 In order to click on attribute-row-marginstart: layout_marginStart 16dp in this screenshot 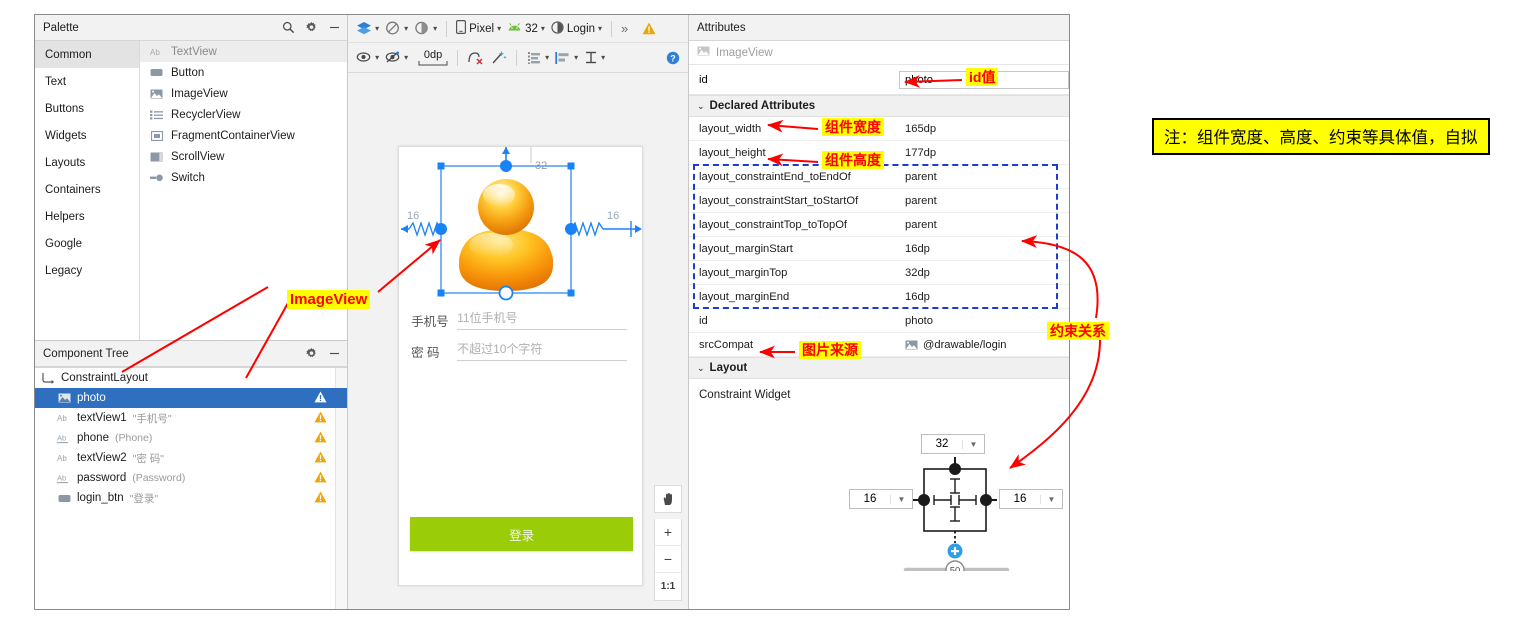, I will do `click(879, 249)`.